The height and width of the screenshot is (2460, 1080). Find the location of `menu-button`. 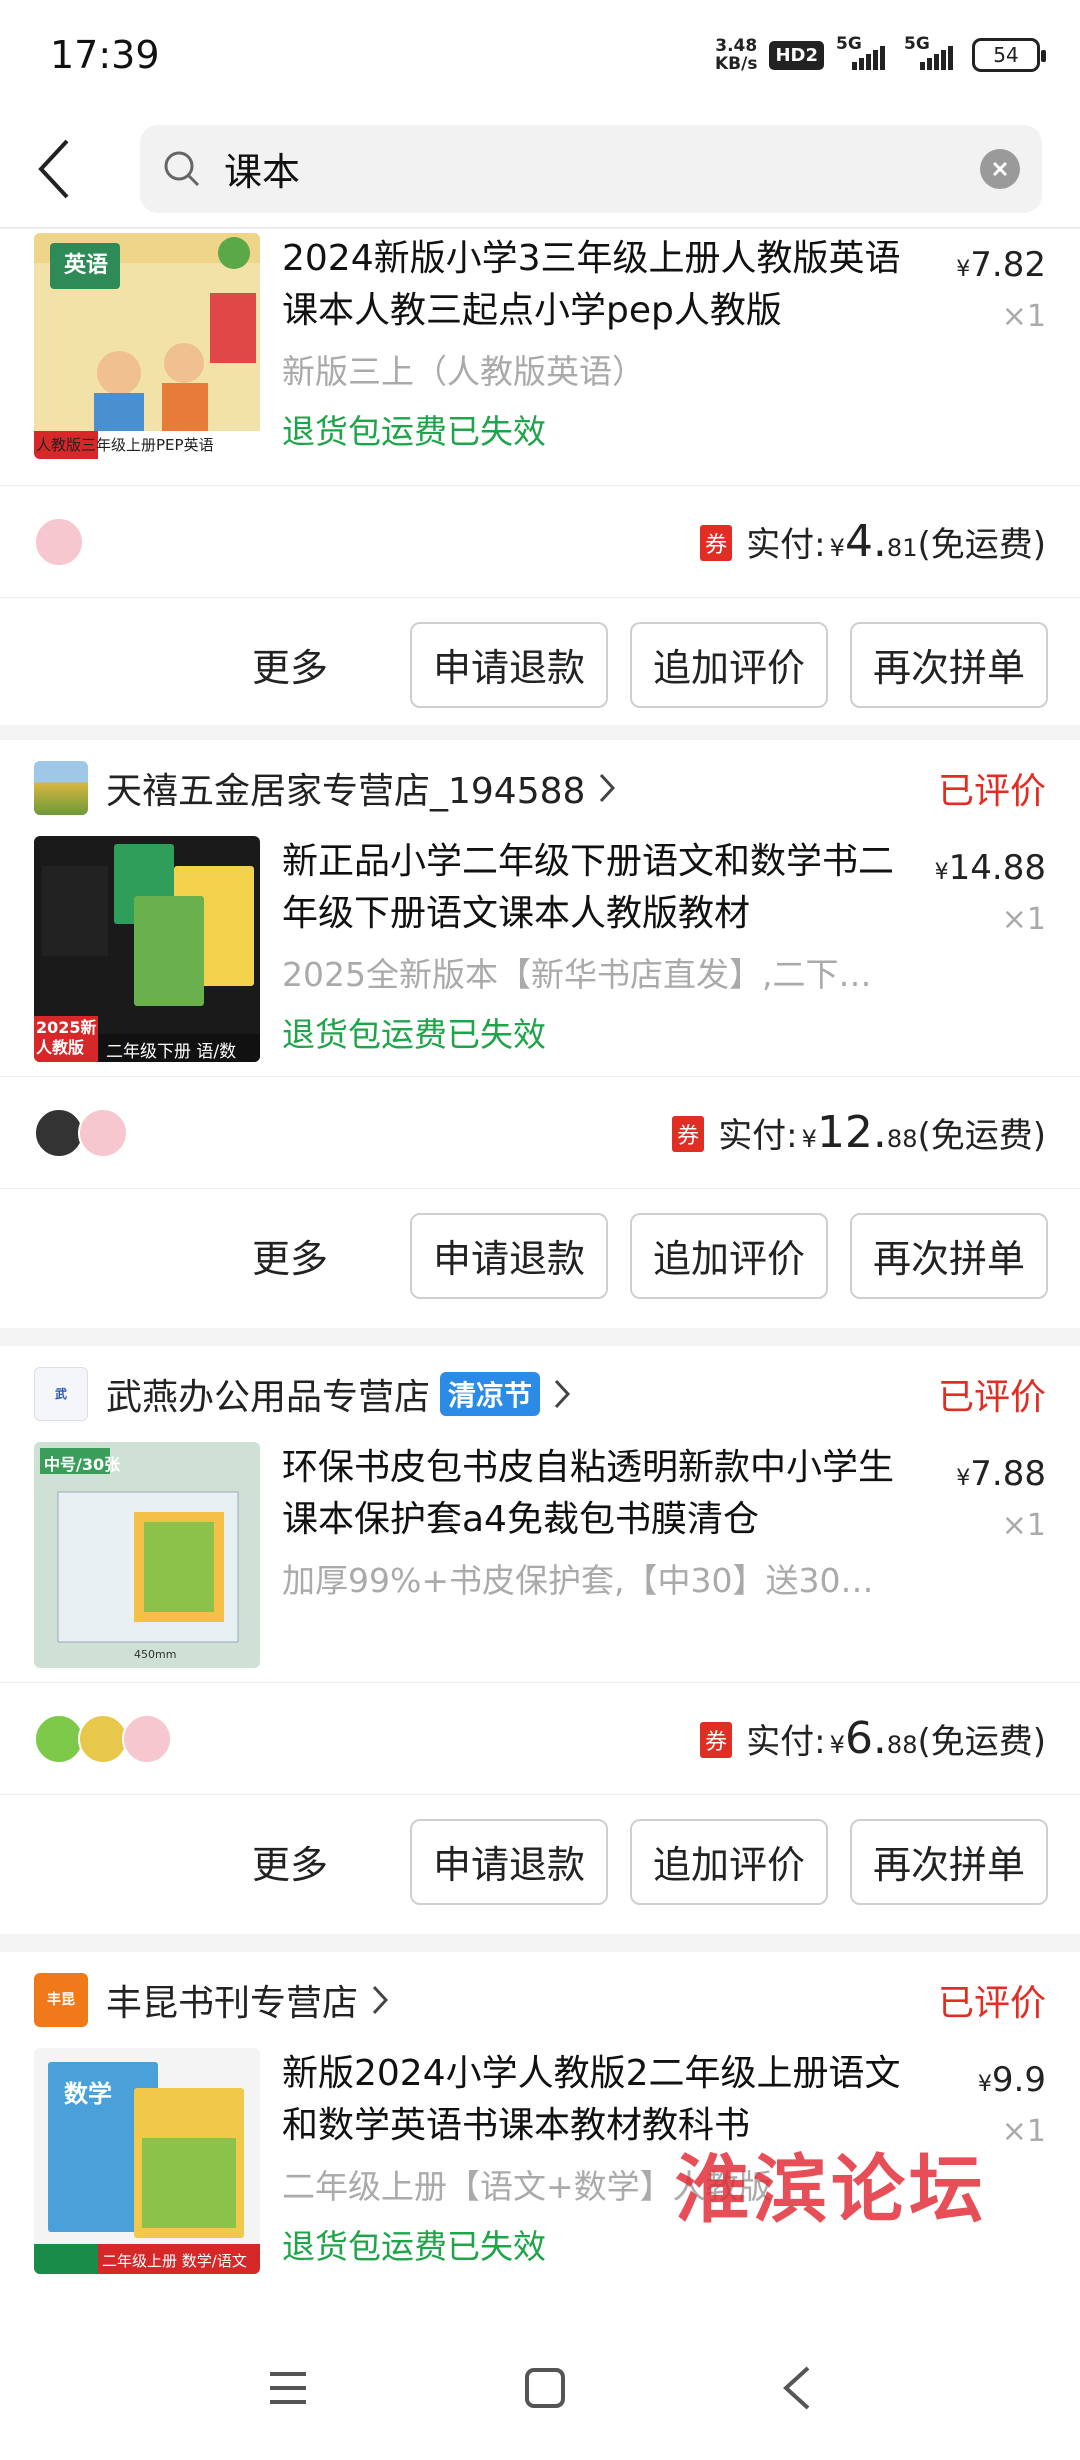

menu-button is located at coordinates (288, 2390).